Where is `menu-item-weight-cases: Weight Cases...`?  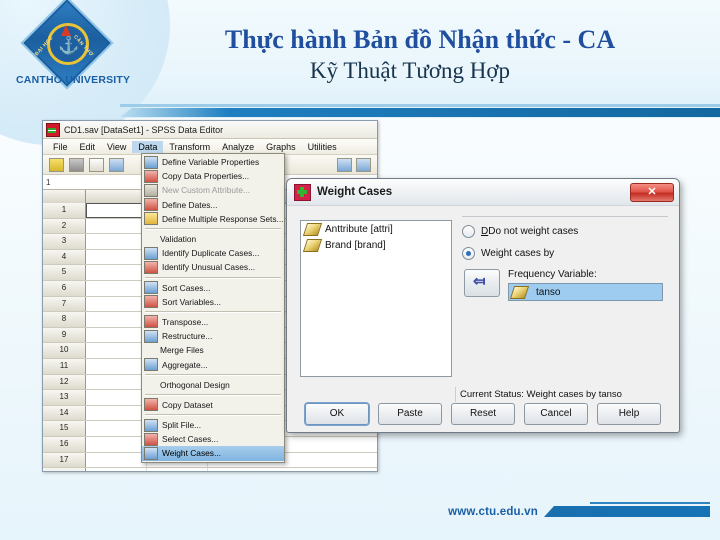
menu-item-weight-cases: Weight Cases... is located at coordinates (213, 453).